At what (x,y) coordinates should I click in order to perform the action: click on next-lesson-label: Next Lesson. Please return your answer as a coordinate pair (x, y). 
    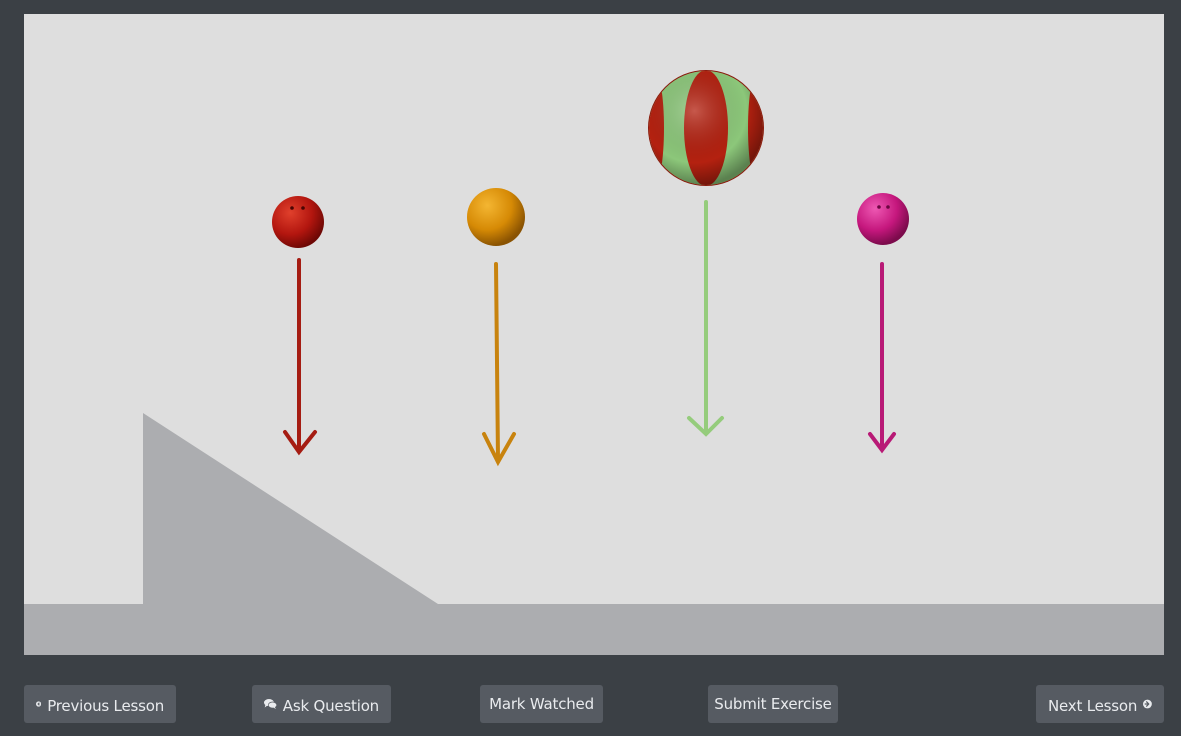
    Looking at the image, I should click on (1093, 706).